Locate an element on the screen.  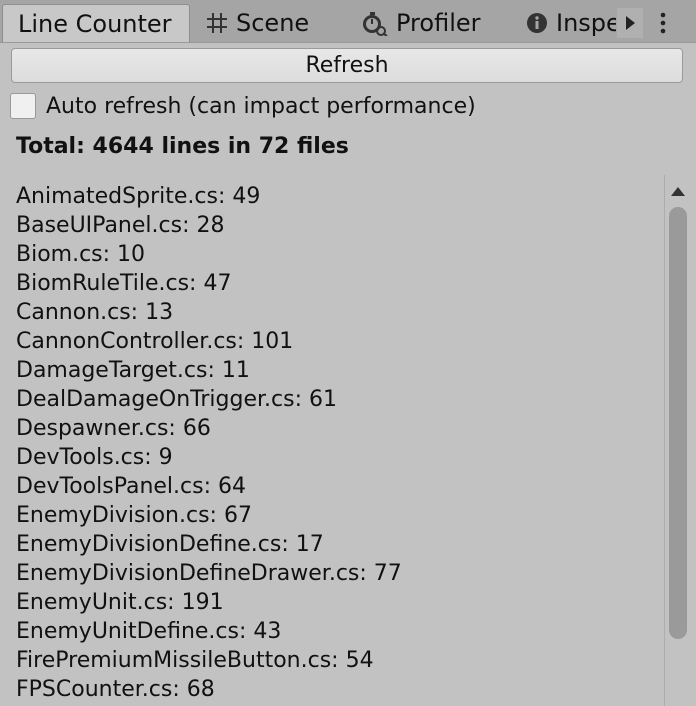
tab-profiler: Profiler is located at coordinates (435, 23).